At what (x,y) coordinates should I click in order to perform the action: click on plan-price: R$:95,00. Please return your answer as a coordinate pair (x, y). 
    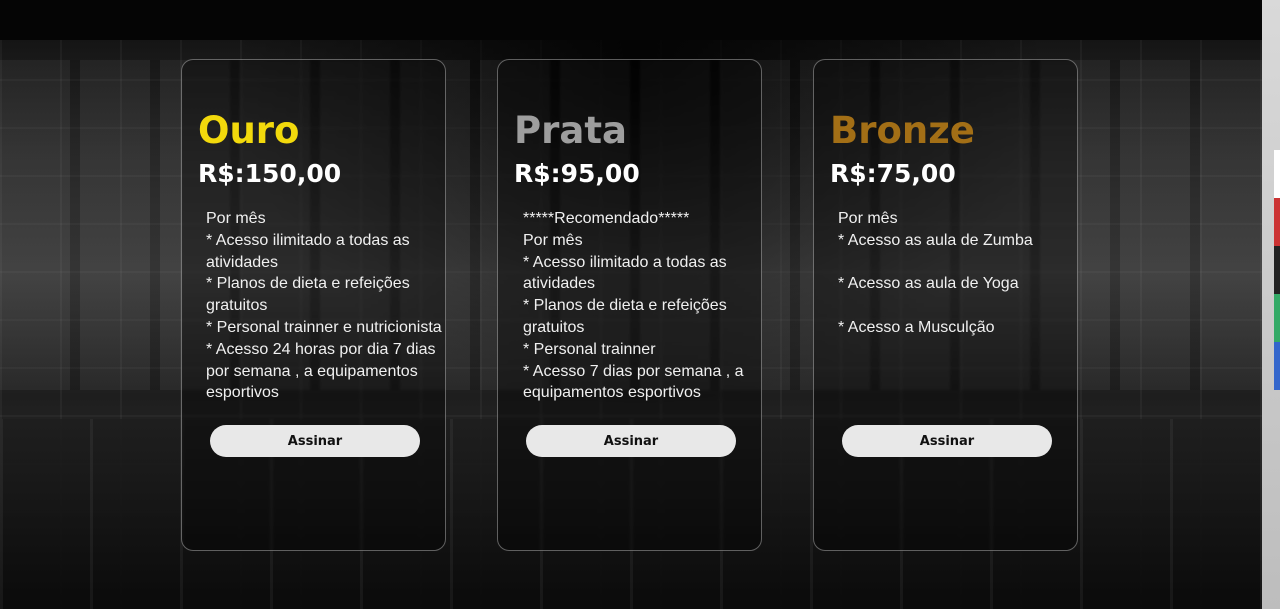
    Looking at the image, I should click on (577, 173).